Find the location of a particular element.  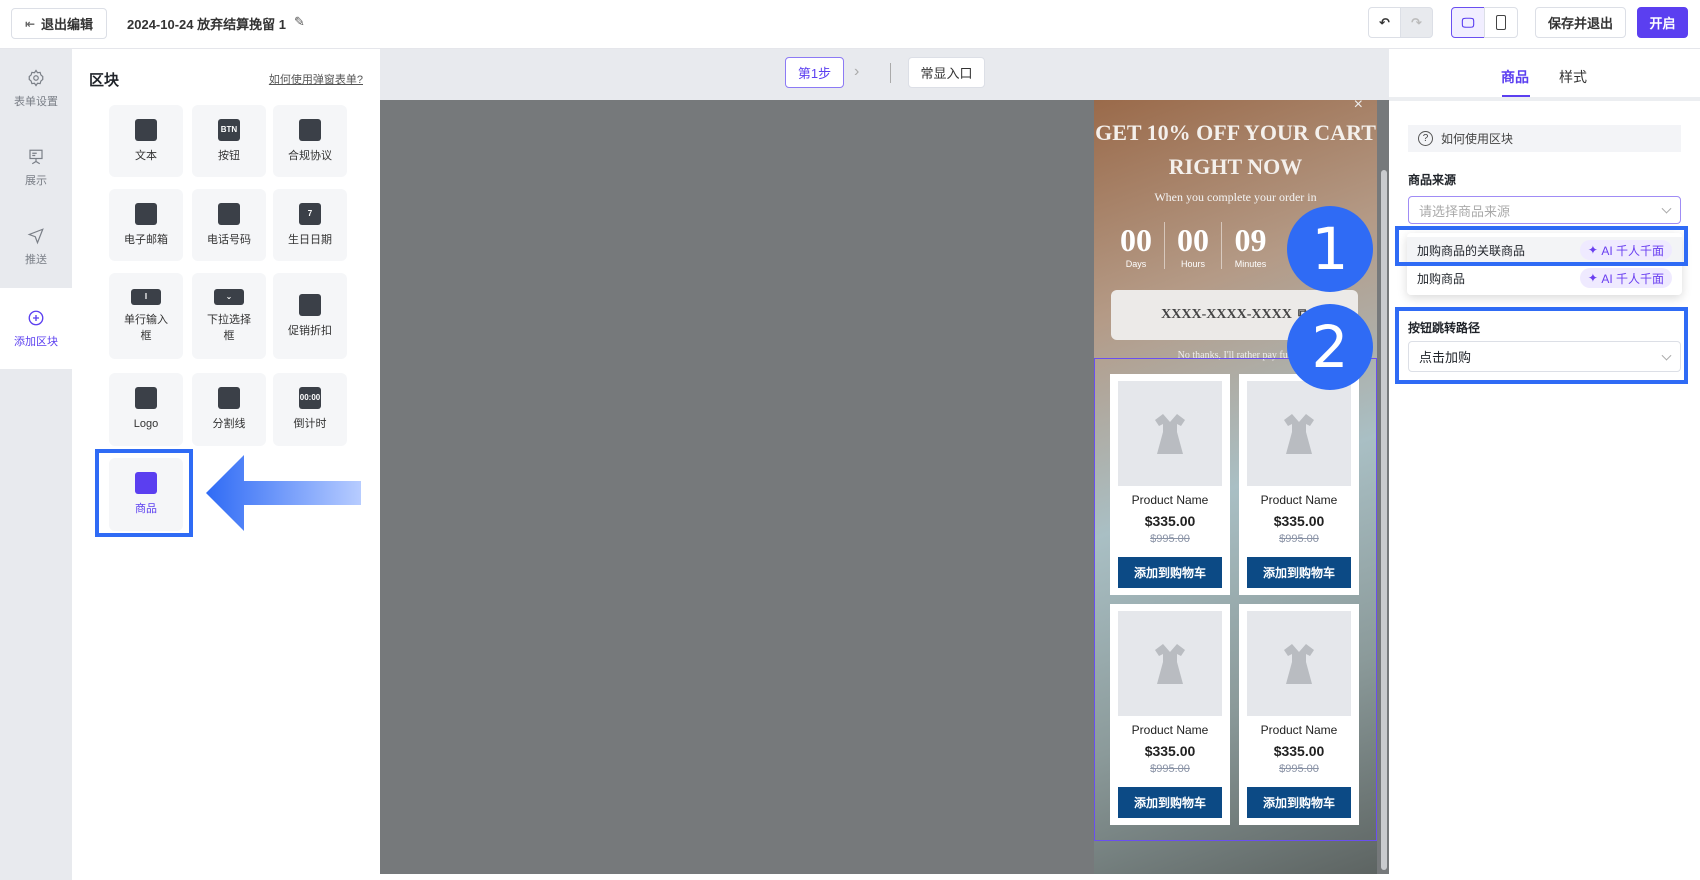

enable-button: 开启 is located at coordinates (1662, 22).